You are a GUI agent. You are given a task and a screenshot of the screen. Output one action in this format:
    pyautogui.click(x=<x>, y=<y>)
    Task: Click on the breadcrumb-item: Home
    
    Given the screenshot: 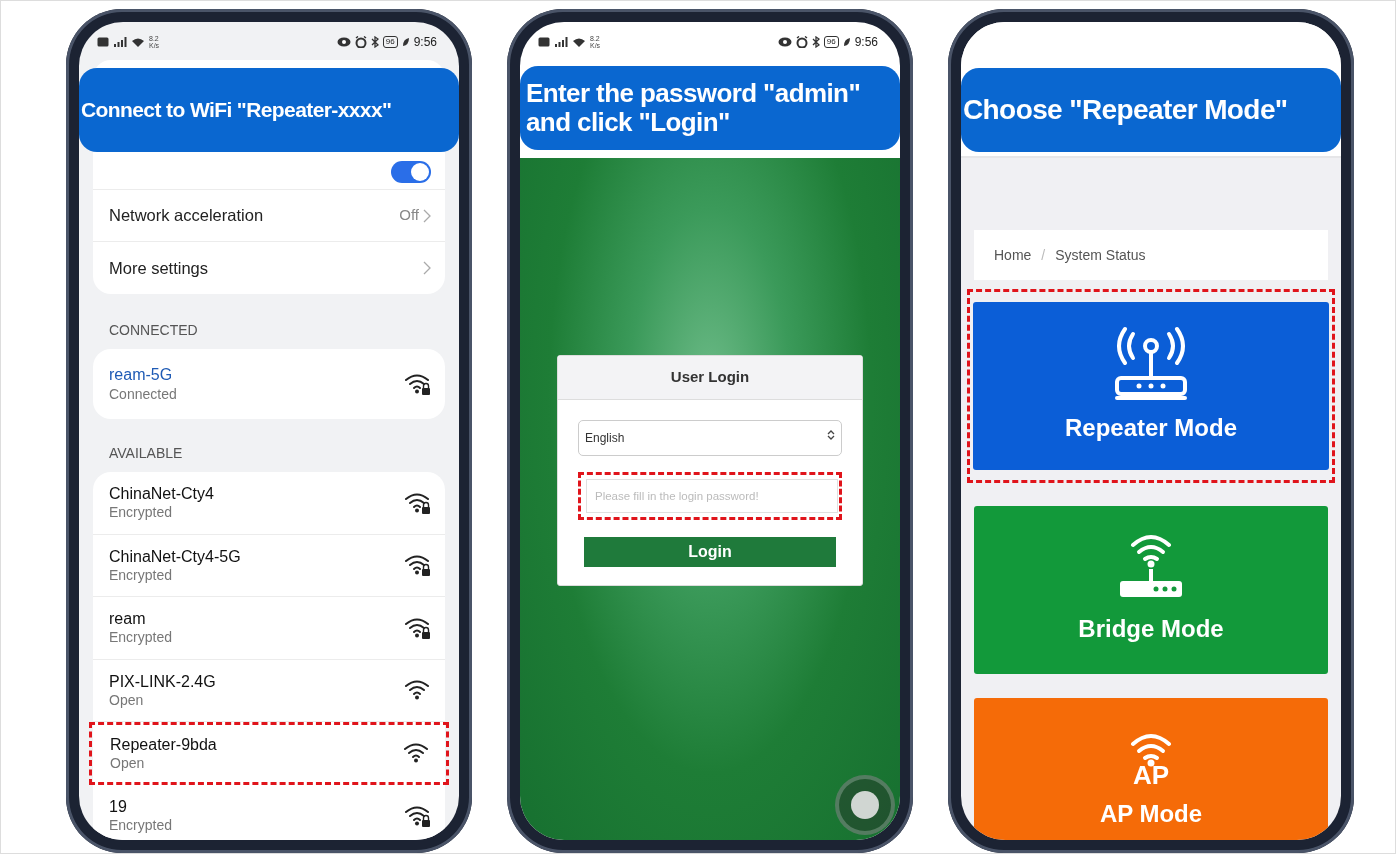 What is the action you would take?
    pyautogui.click(x=1013, y=255)
    